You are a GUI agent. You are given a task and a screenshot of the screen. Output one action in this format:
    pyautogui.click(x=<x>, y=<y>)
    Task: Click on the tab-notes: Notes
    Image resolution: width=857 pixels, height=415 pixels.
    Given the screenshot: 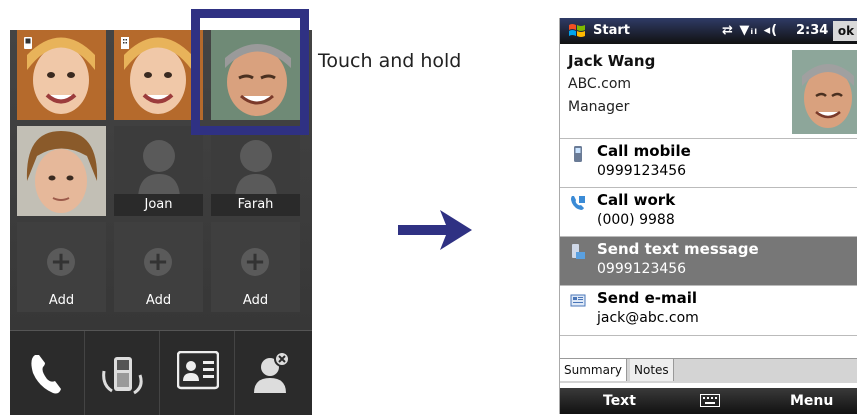 What is the action you would take?
    pyautogui.click(x=652, y=370)
    